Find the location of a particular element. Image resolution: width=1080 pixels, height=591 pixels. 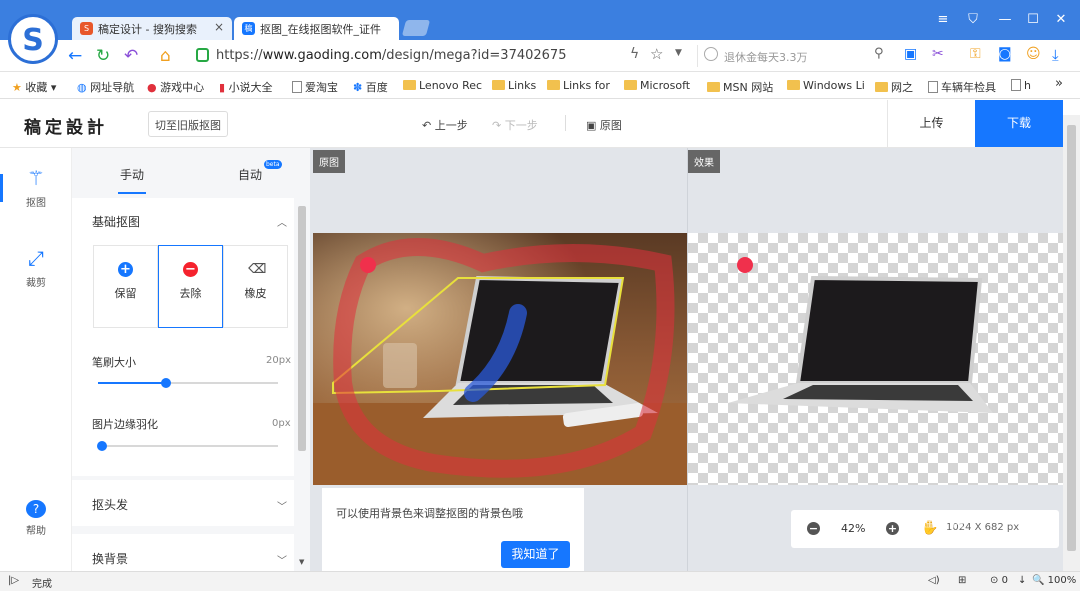

emoji-icon: ☺ is located at coordinates (1033, 54).